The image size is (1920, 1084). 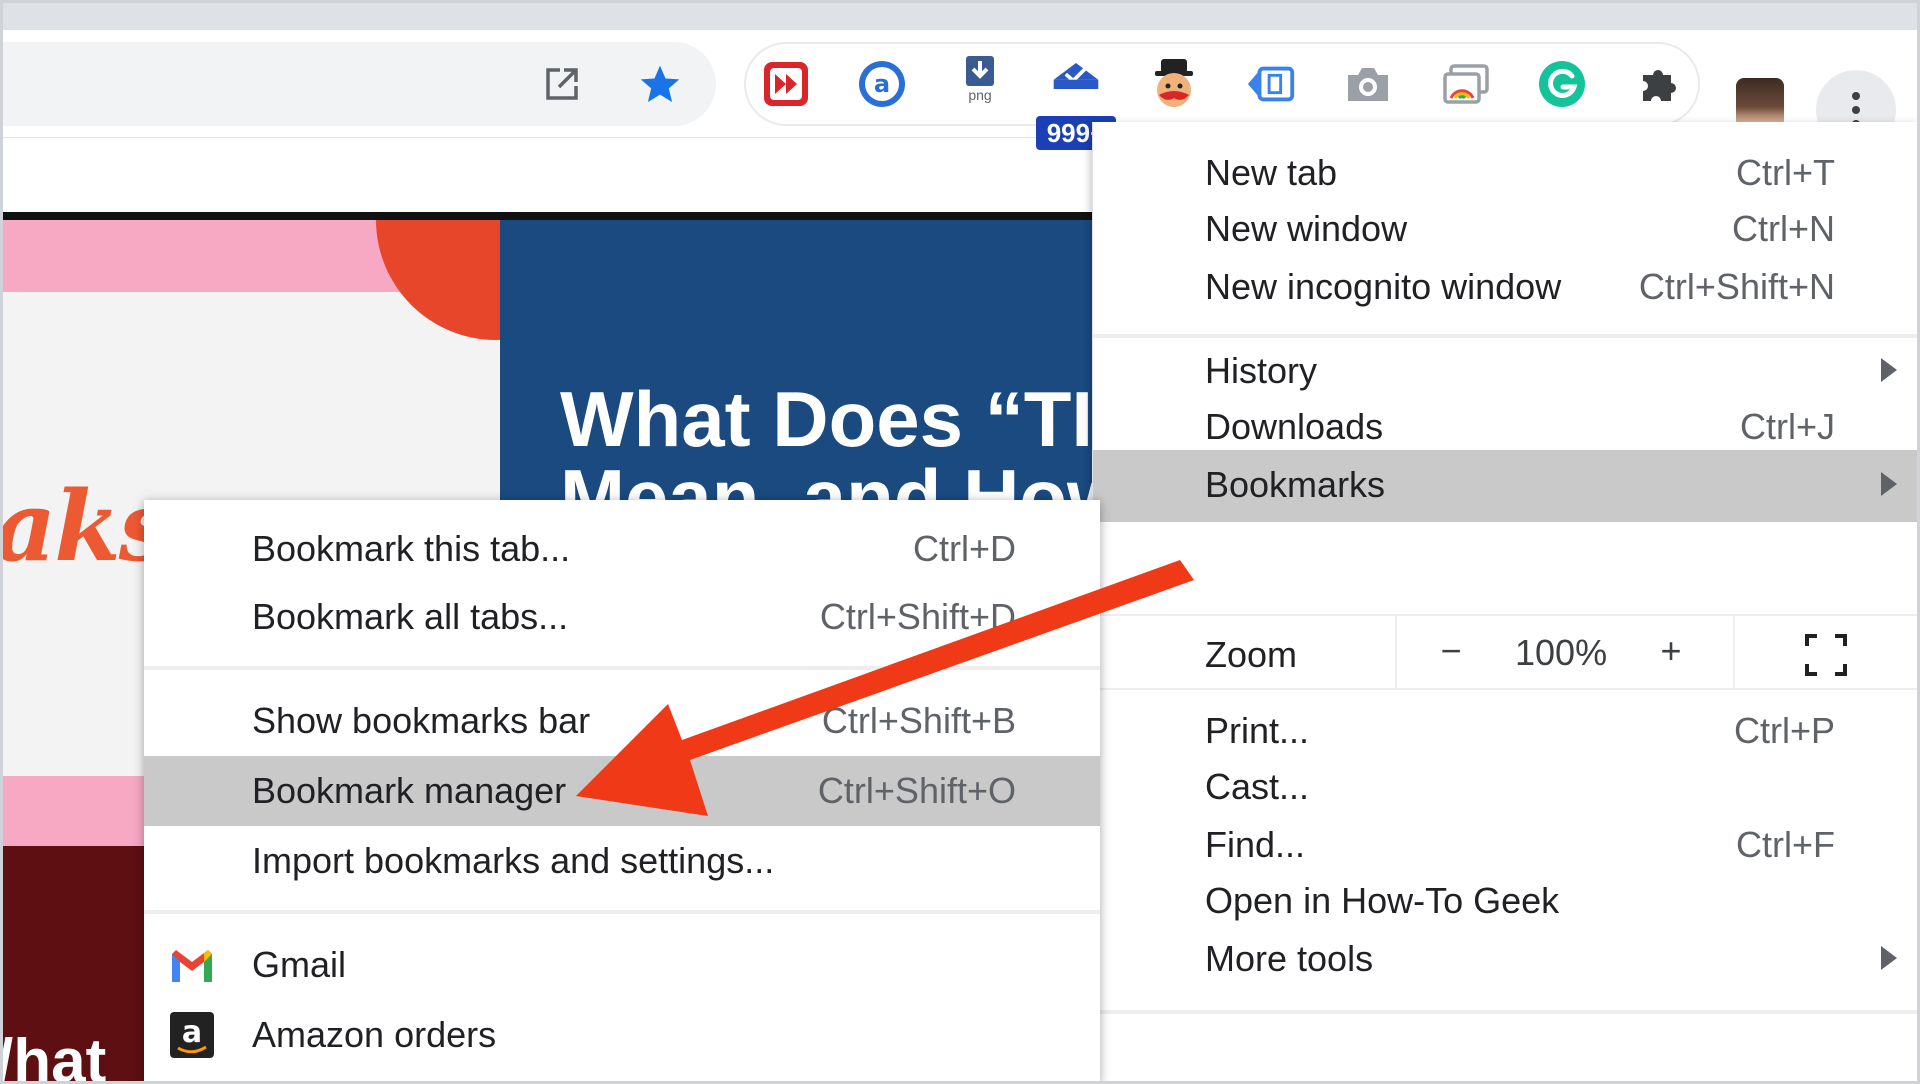 I want to click on reader-extension-icon, so click(x=1272, y=84).